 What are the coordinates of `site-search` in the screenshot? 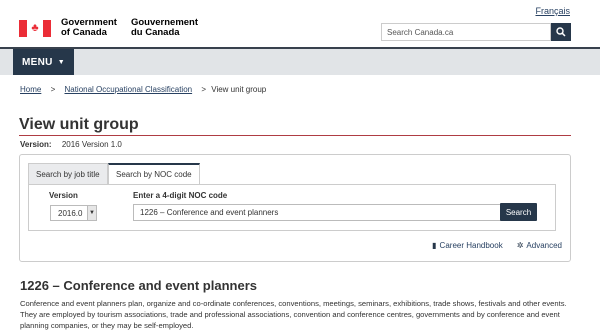 It's located at (476, 32).